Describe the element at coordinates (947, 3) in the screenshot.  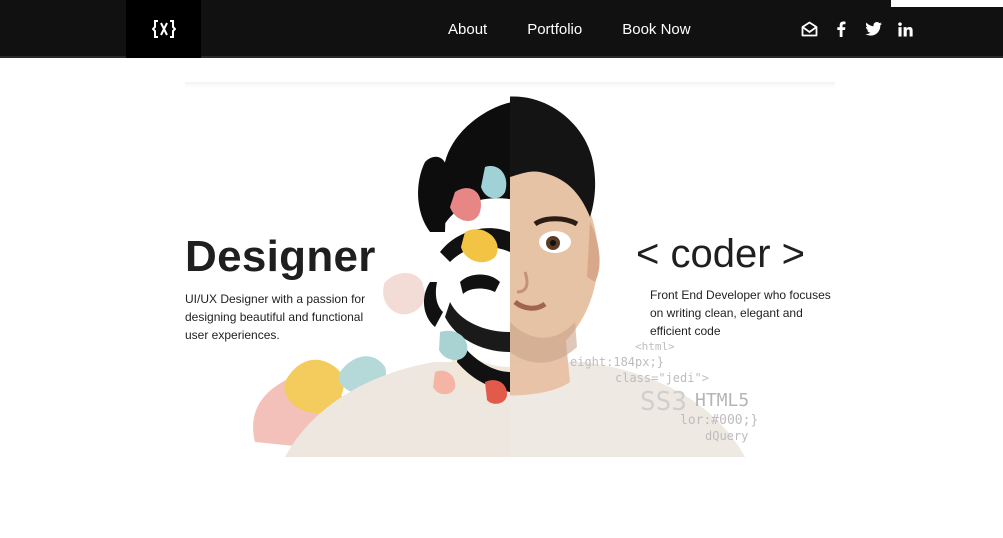
I see `top-right-tab` at that location.